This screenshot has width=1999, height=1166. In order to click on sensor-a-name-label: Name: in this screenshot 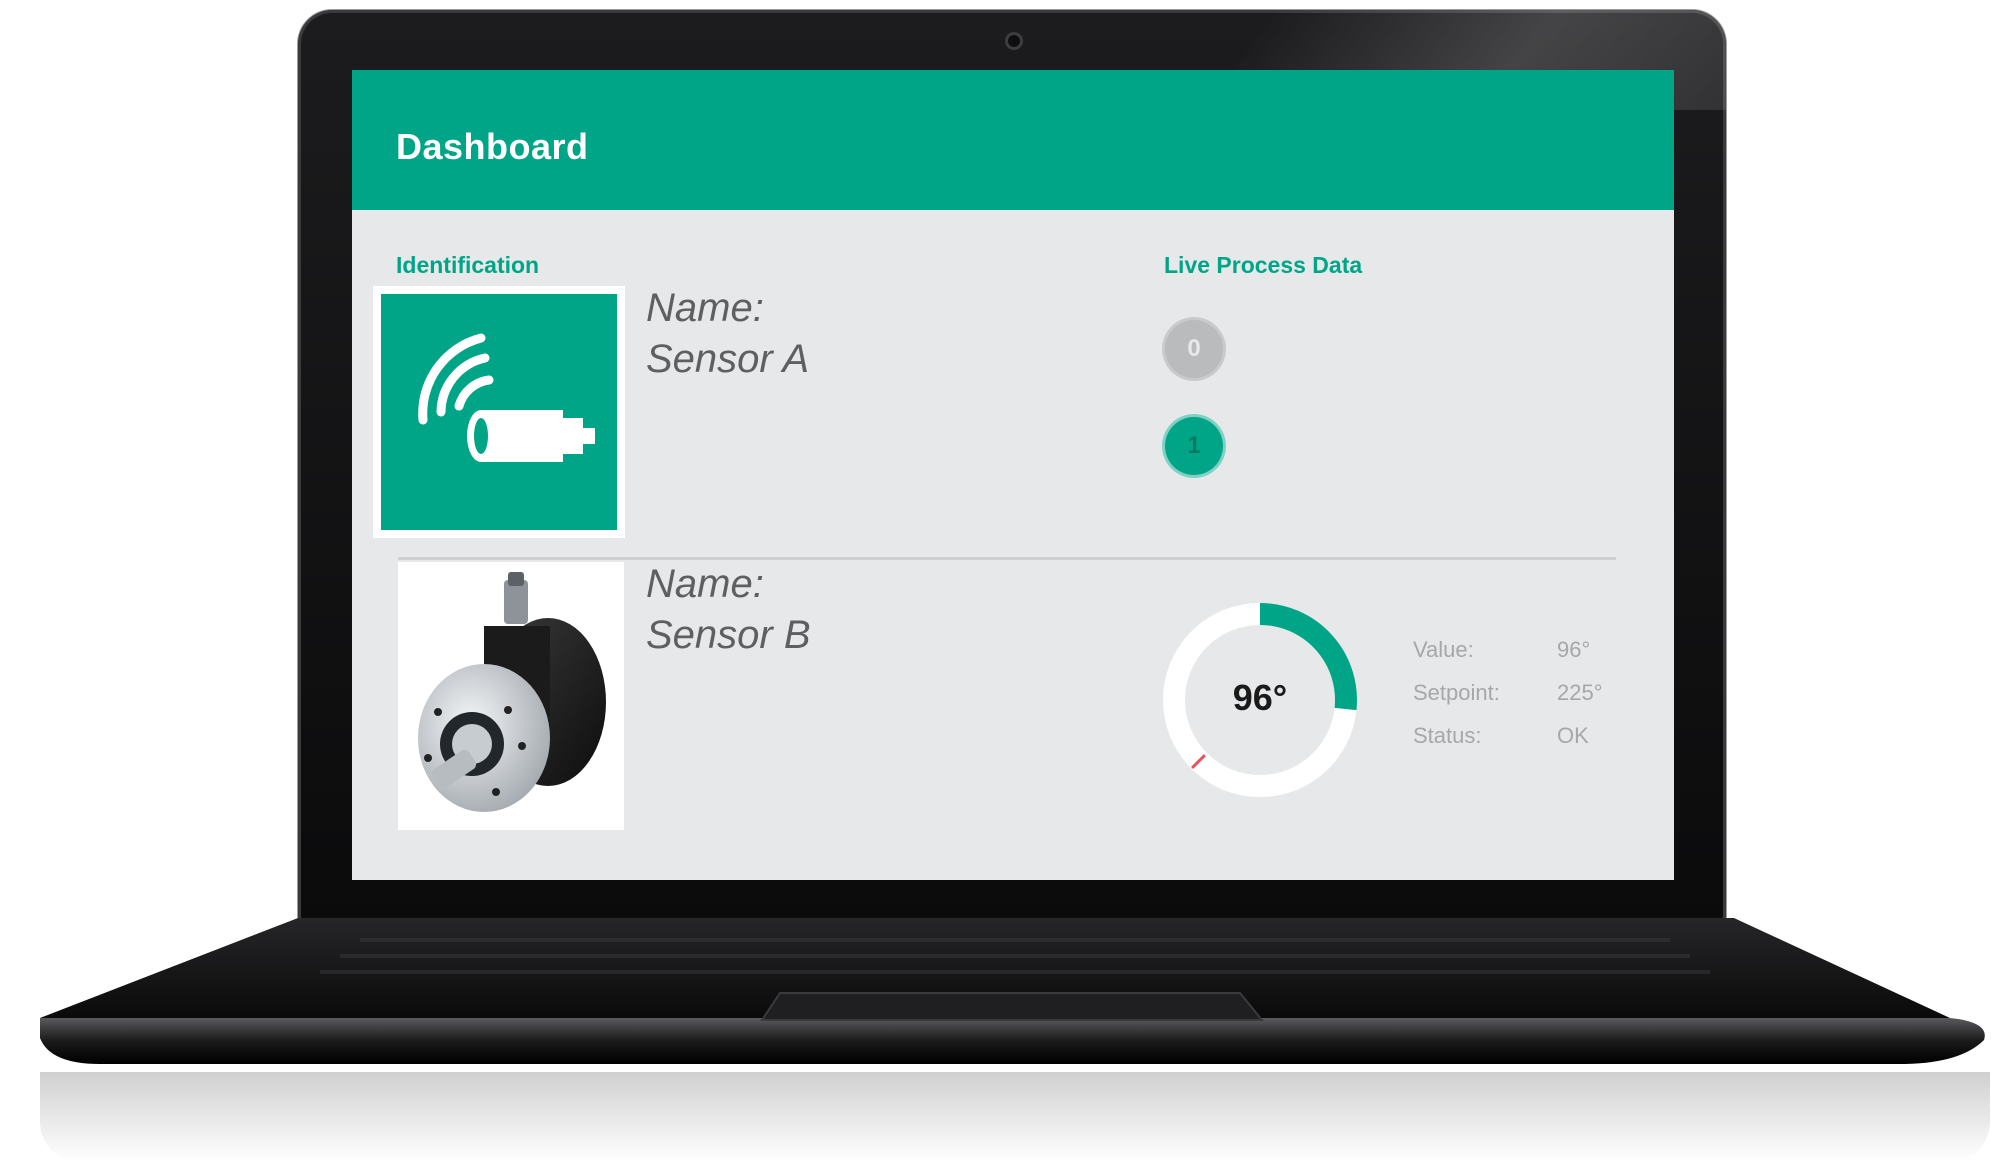, I will do `click(705, 308)`.